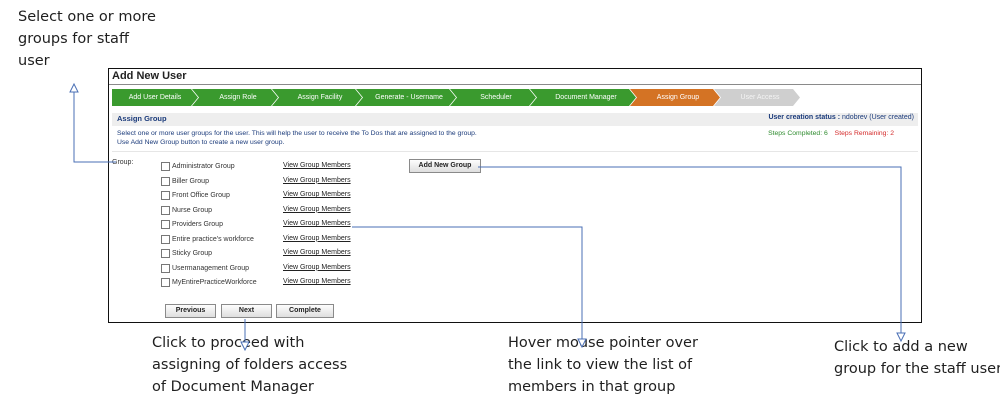  I want to click on previous-button: Previous, so click(190, 311).